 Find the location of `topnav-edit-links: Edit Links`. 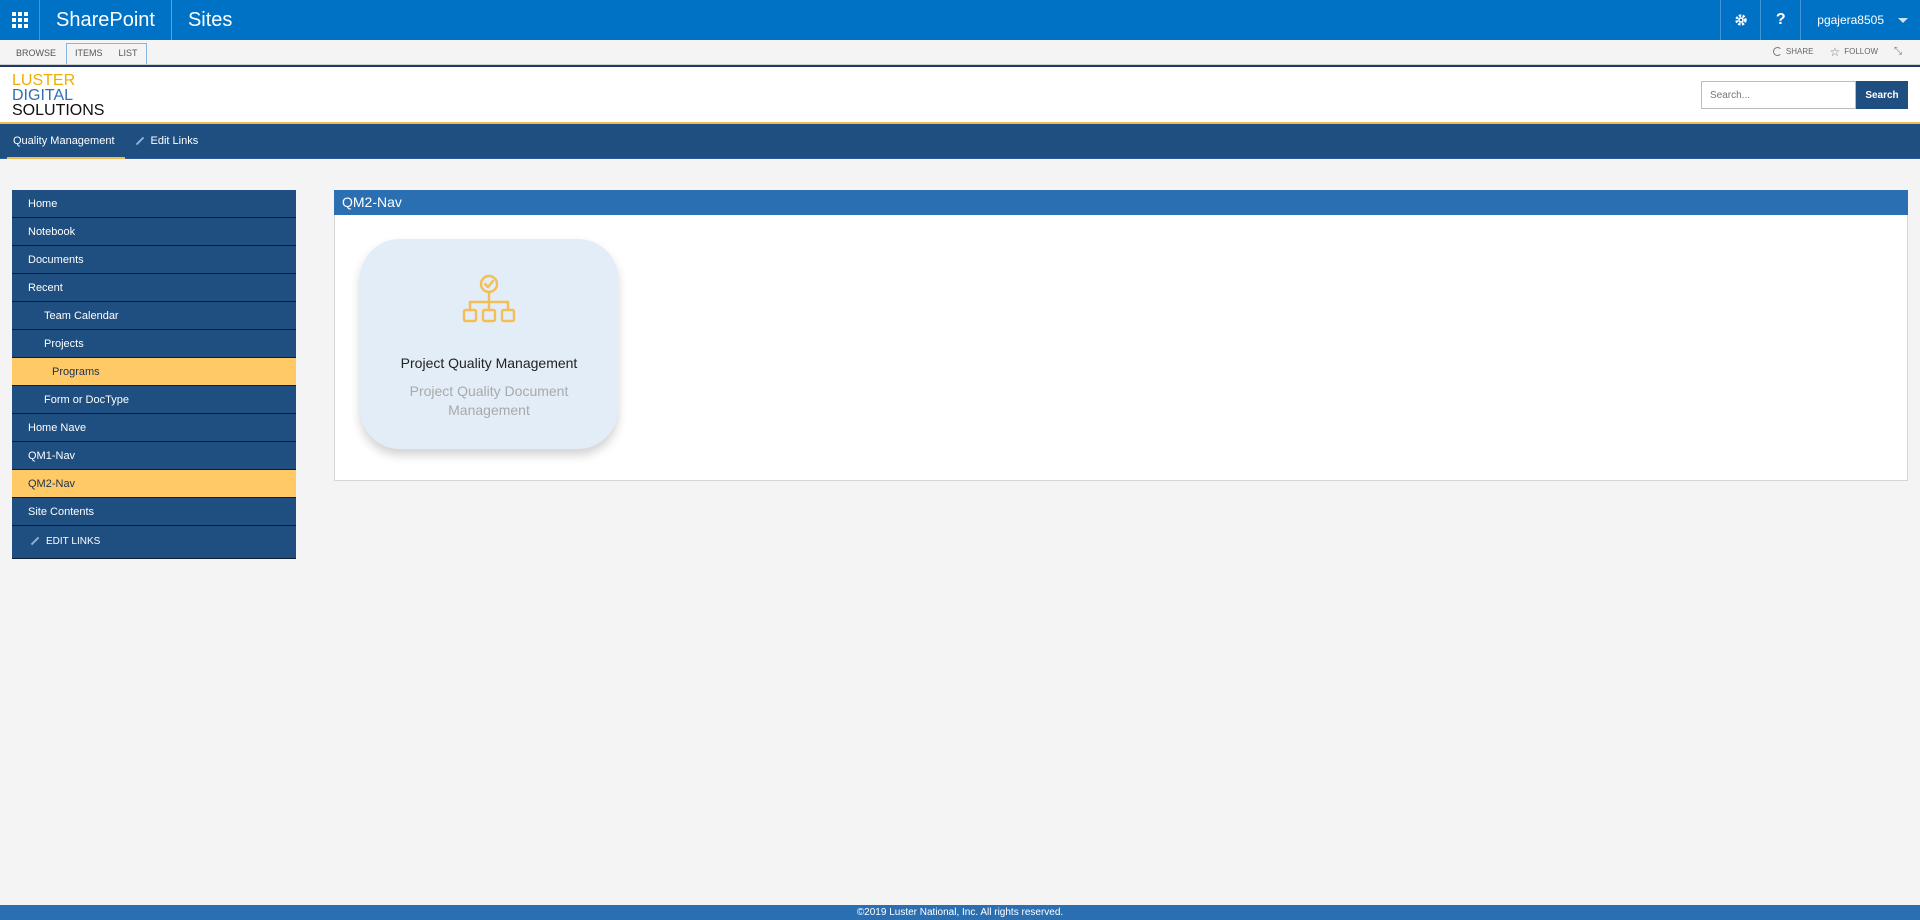

topnav-edit-links: Edit Links is located at coordinates (167, 141).